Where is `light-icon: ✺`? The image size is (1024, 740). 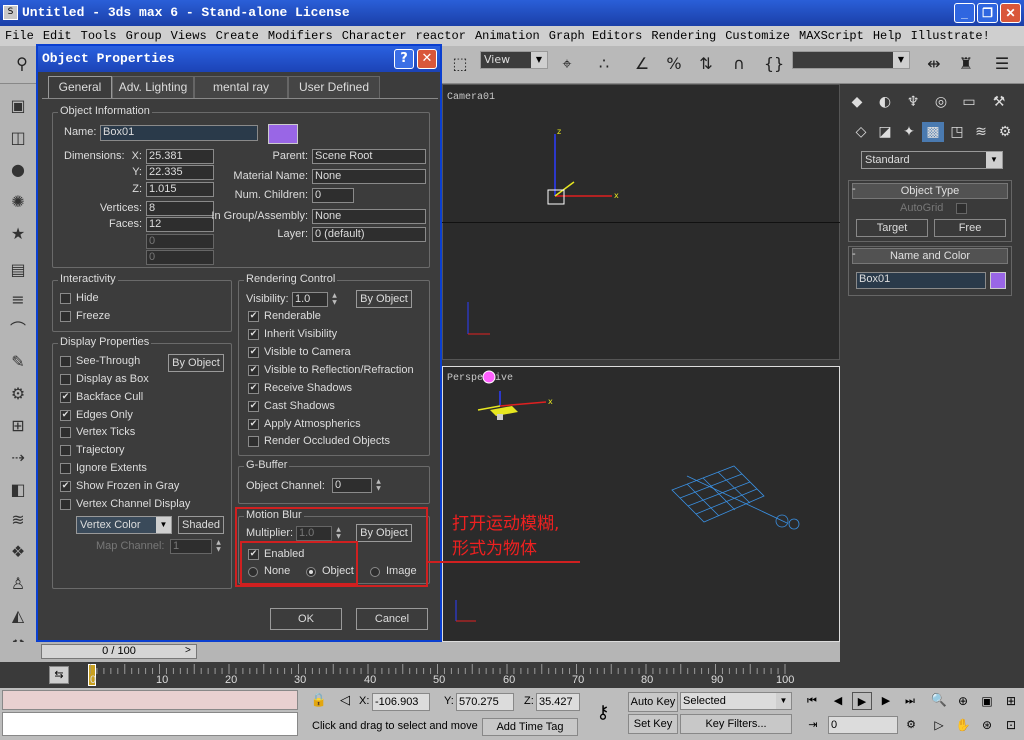 light-icon: ✺ is located at coordinates (18, 202).